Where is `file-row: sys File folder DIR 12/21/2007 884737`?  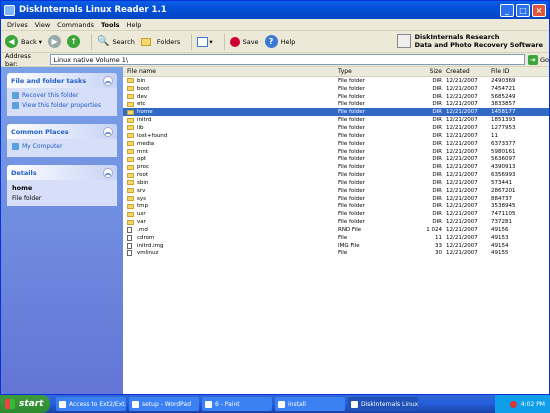 file-row: sys File folder DIR 12/21/2007 884737 is located at coordinates (336, 199).